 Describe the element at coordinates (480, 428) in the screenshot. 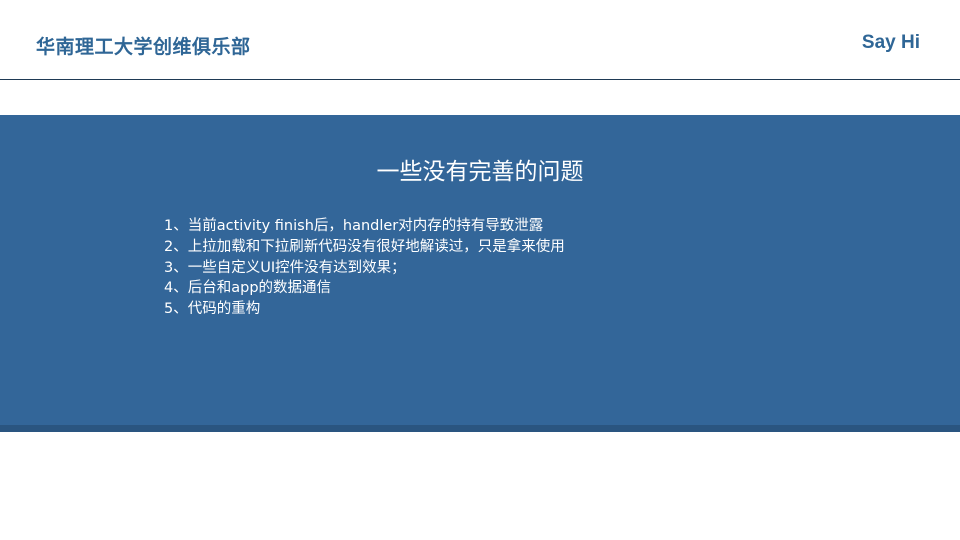

I see `band-bottom-edge` at that location.